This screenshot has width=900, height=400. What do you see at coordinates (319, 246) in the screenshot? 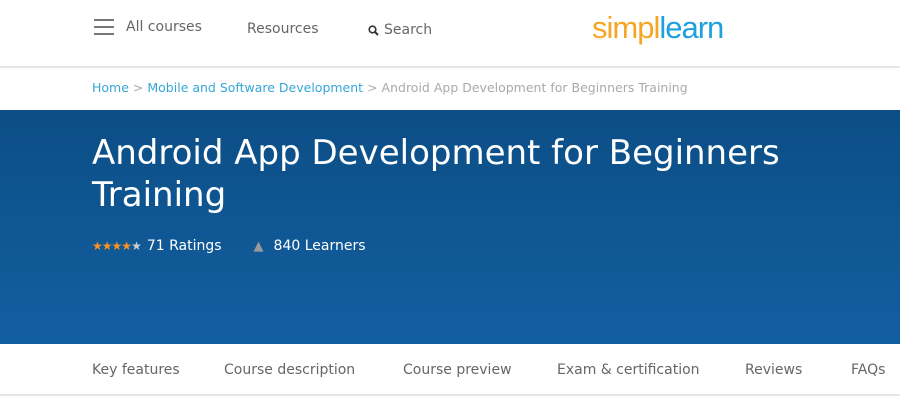
I see `learners-count: 840 Learners` at bounding box center [319, 246].